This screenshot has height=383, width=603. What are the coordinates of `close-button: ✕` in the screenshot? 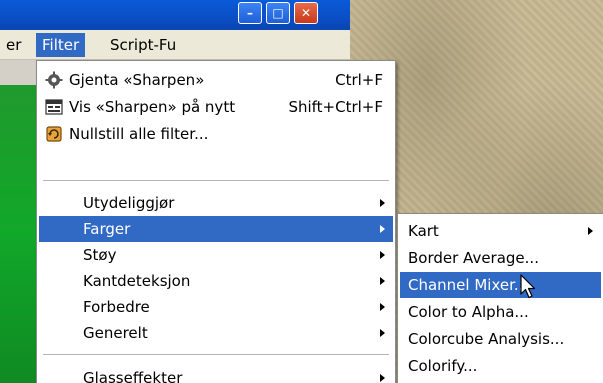 It's located at (306, 13).